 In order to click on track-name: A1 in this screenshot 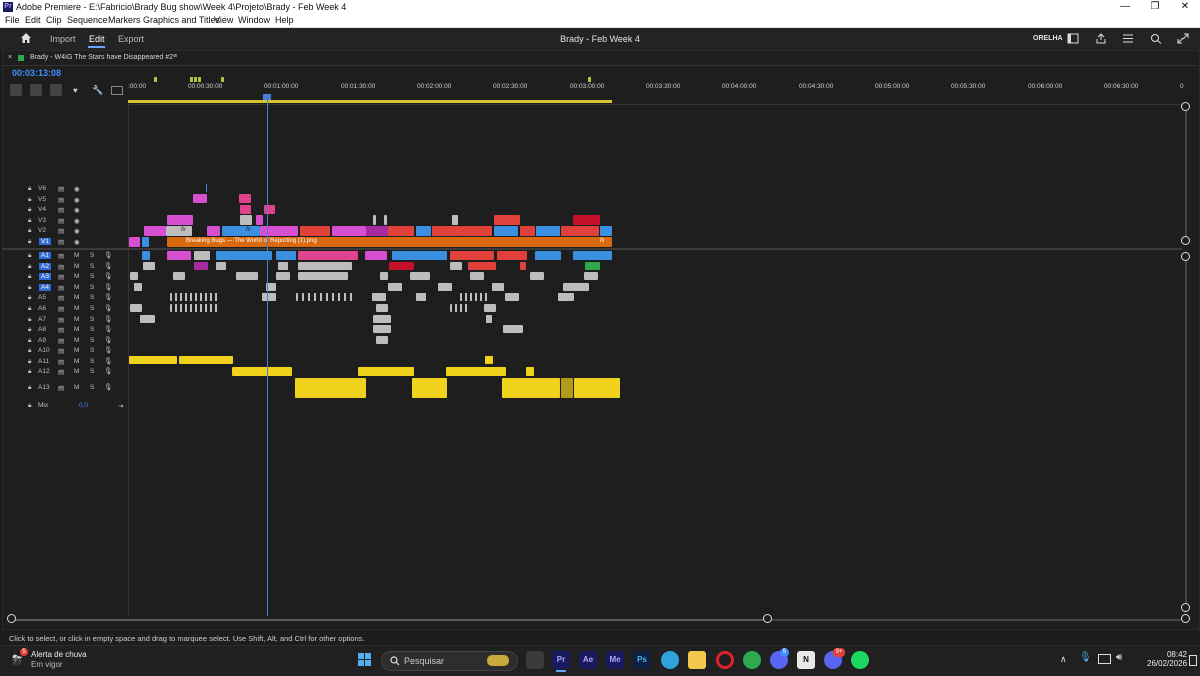, I will do `click(45, 255)`.